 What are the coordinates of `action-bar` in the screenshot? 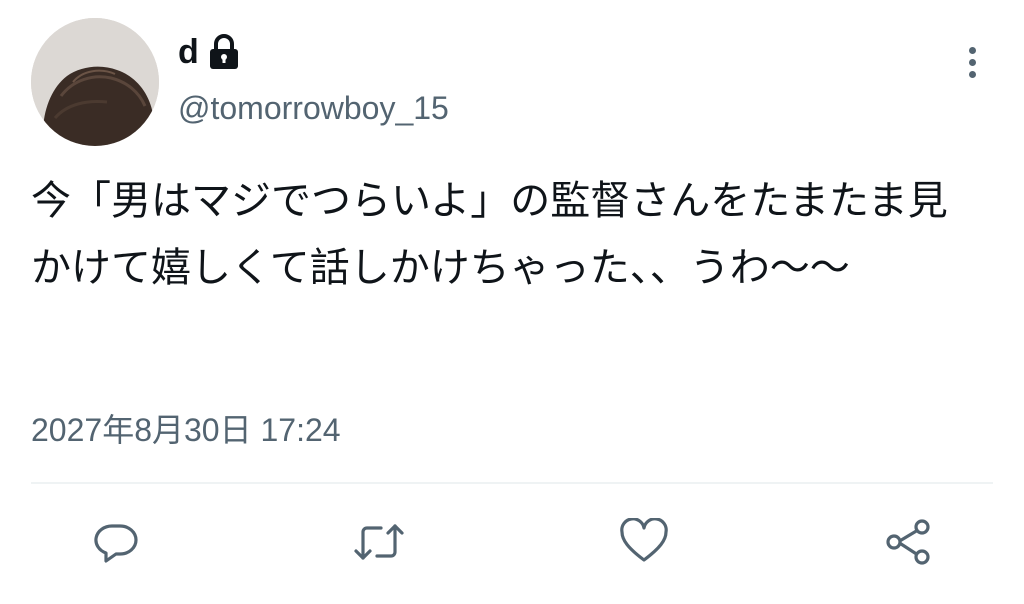 It's located at (512, 542).